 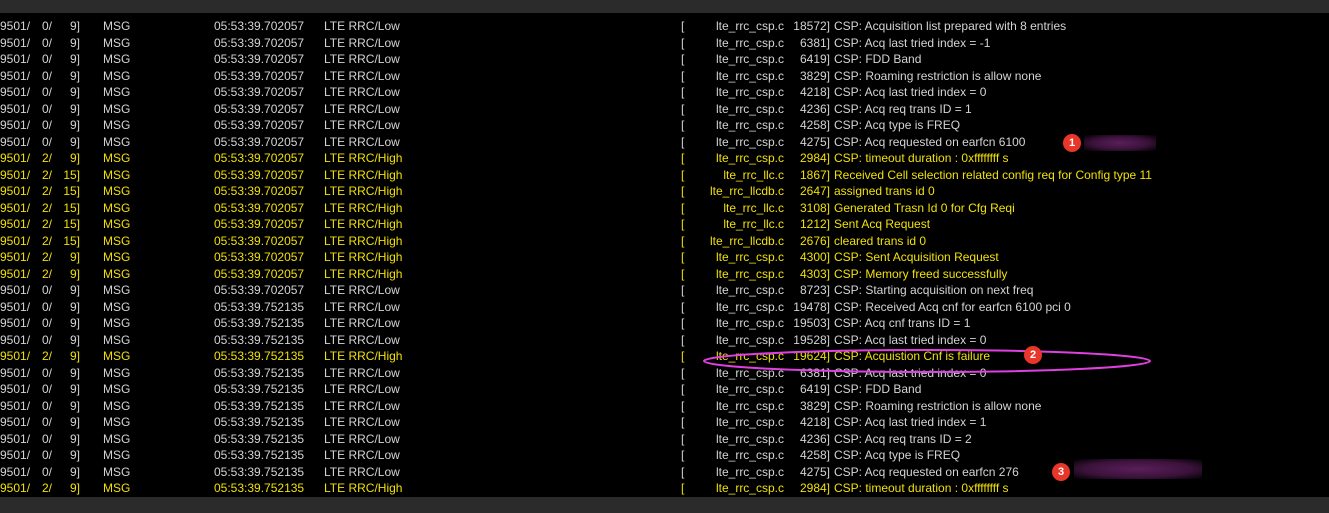 I want to click on row-line-number: 4300], so click(x=814, y=257).